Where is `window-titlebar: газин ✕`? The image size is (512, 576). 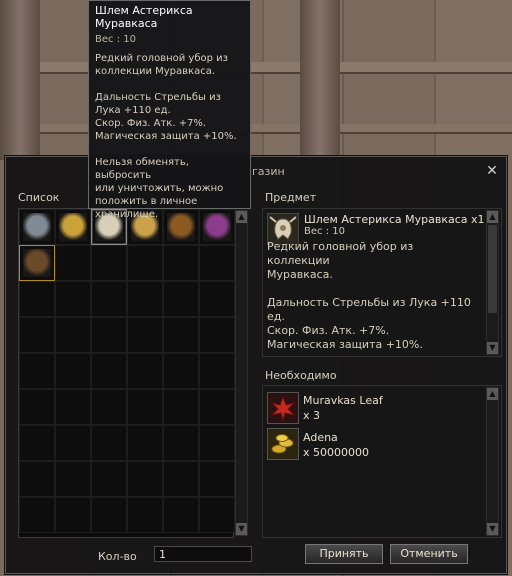
window-titlebar: газин ✕ is located at coordinates (256, 171).